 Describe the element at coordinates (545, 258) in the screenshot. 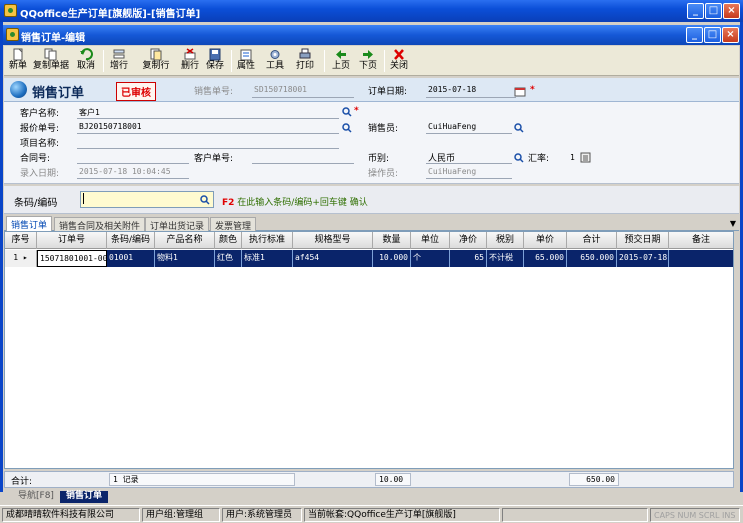

I see `row-price: 65.000` at that location.